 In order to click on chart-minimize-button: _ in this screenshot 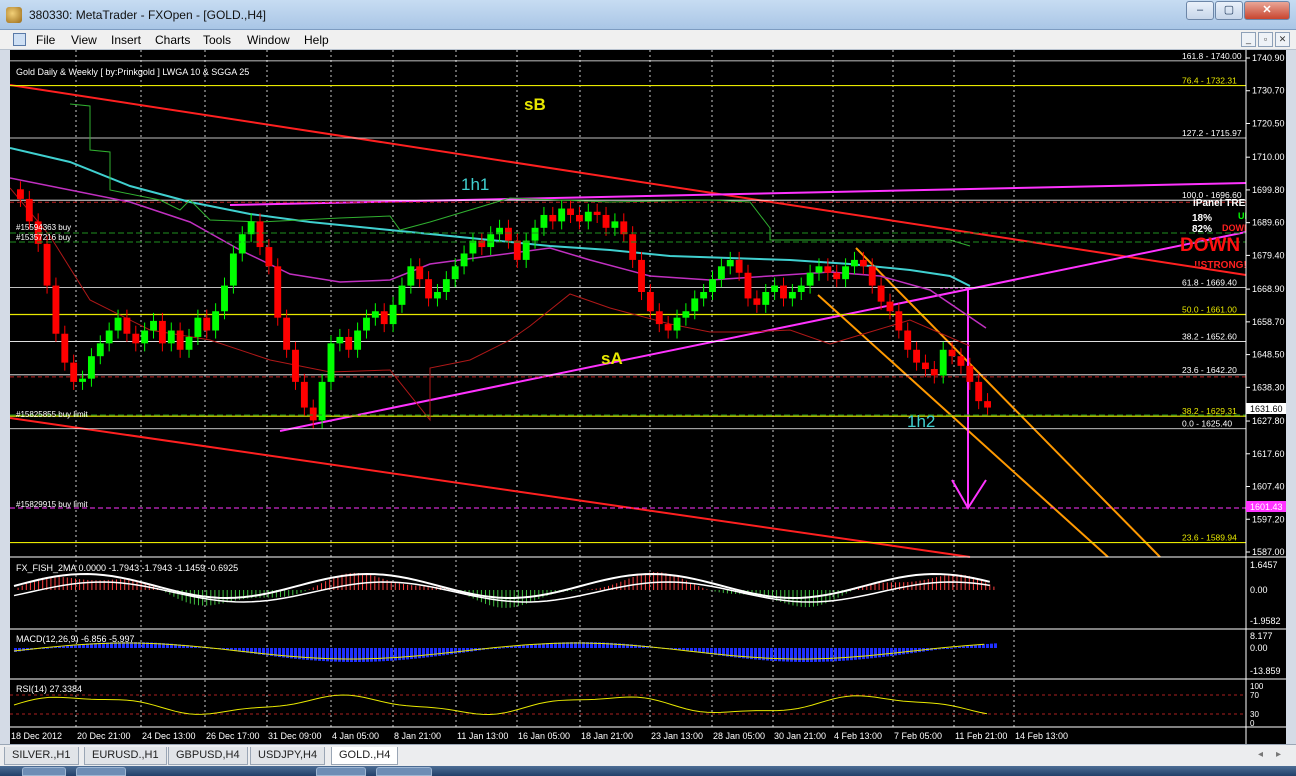, I will do `click(1248, 39)`.